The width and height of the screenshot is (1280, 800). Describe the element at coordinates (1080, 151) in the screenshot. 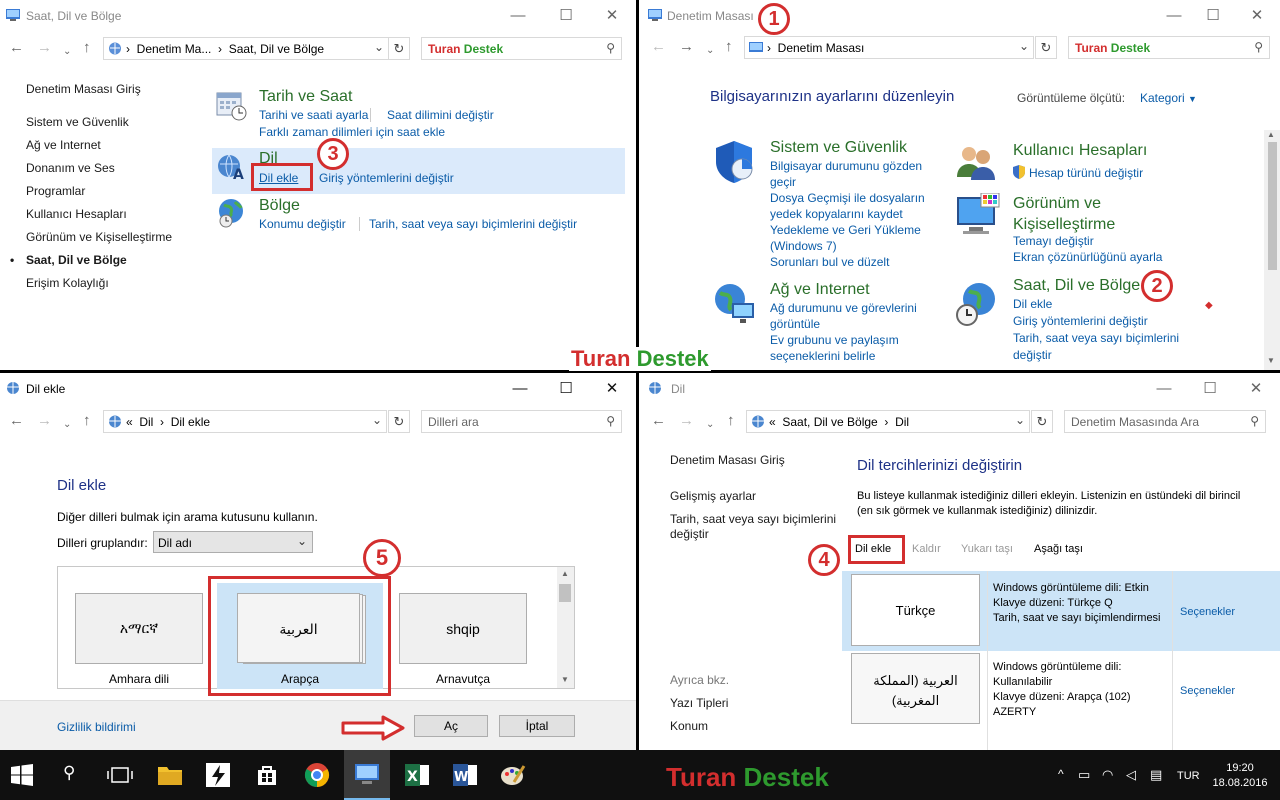

I see `category-title-accounts: Kullanıcı Hesapları` at that location.